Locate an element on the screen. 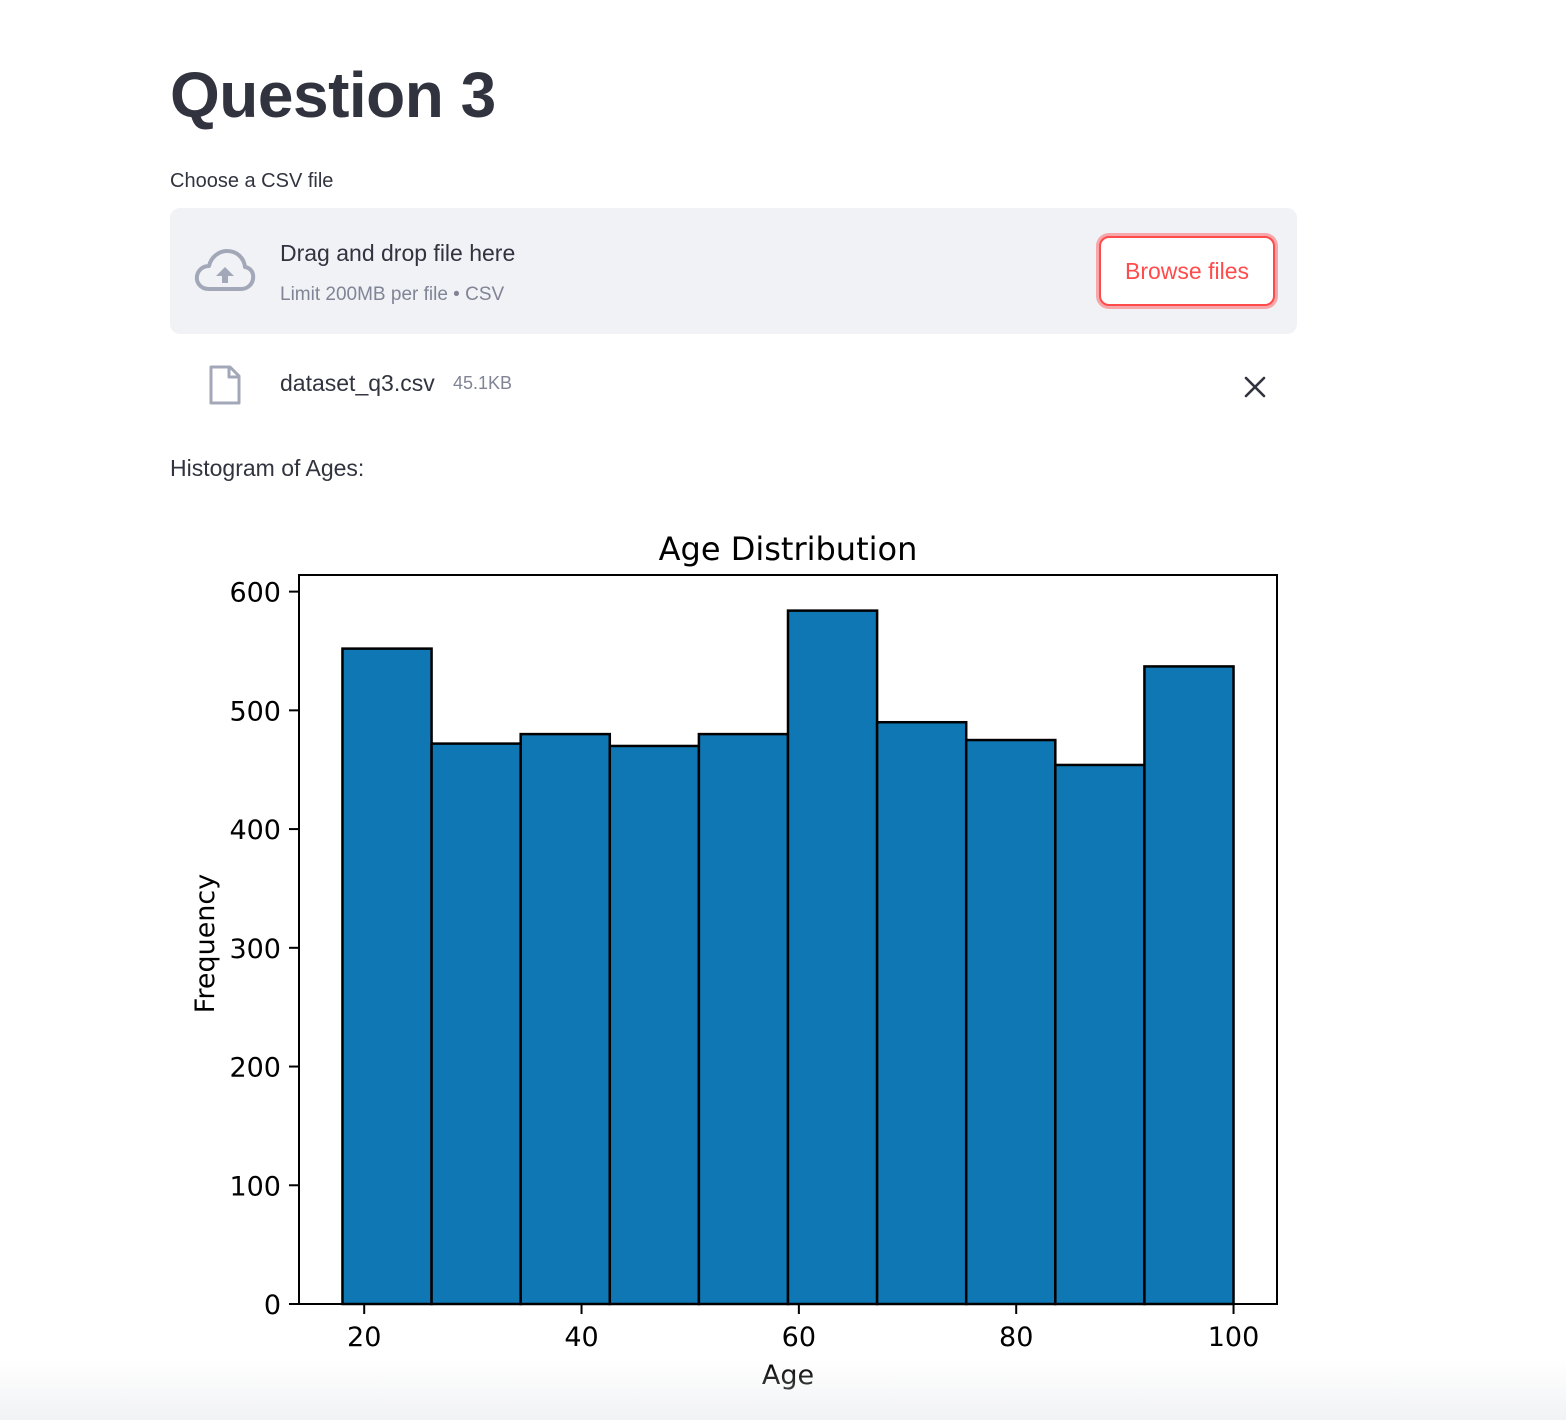  uploaded-file-size: 45.1KB is located at coordinates (483, 383).